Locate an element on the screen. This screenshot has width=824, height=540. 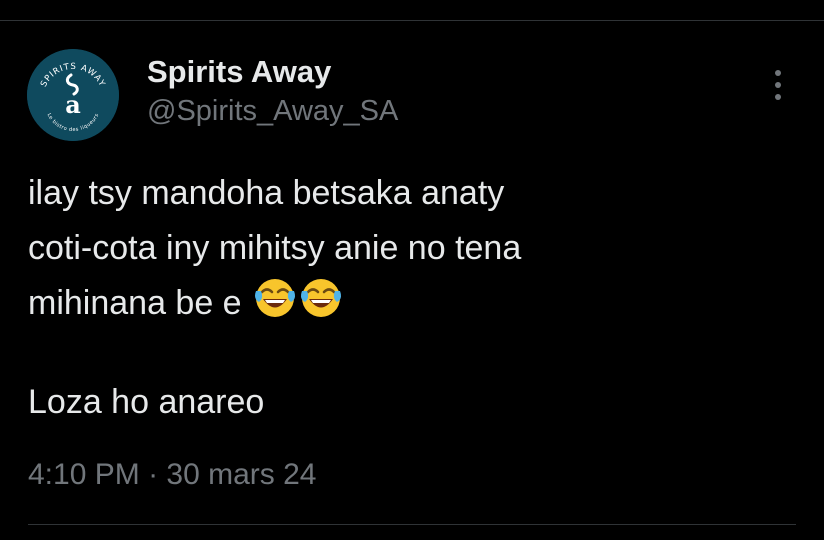
tweet-time: 4:10 PM is located at coordinates (84, 474).